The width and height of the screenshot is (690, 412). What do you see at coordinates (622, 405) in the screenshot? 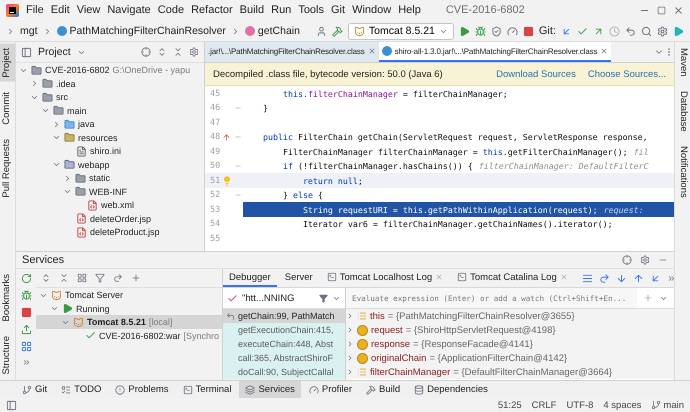
I see `status-item: 4 spaces` at bounding box center [622, 405].